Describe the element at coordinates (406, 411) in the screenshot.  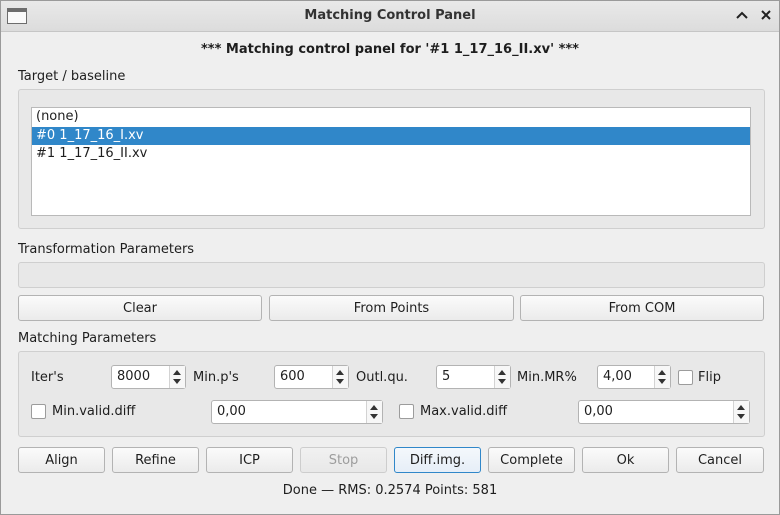
I see `max-valid-diff-checkbox` at that location.